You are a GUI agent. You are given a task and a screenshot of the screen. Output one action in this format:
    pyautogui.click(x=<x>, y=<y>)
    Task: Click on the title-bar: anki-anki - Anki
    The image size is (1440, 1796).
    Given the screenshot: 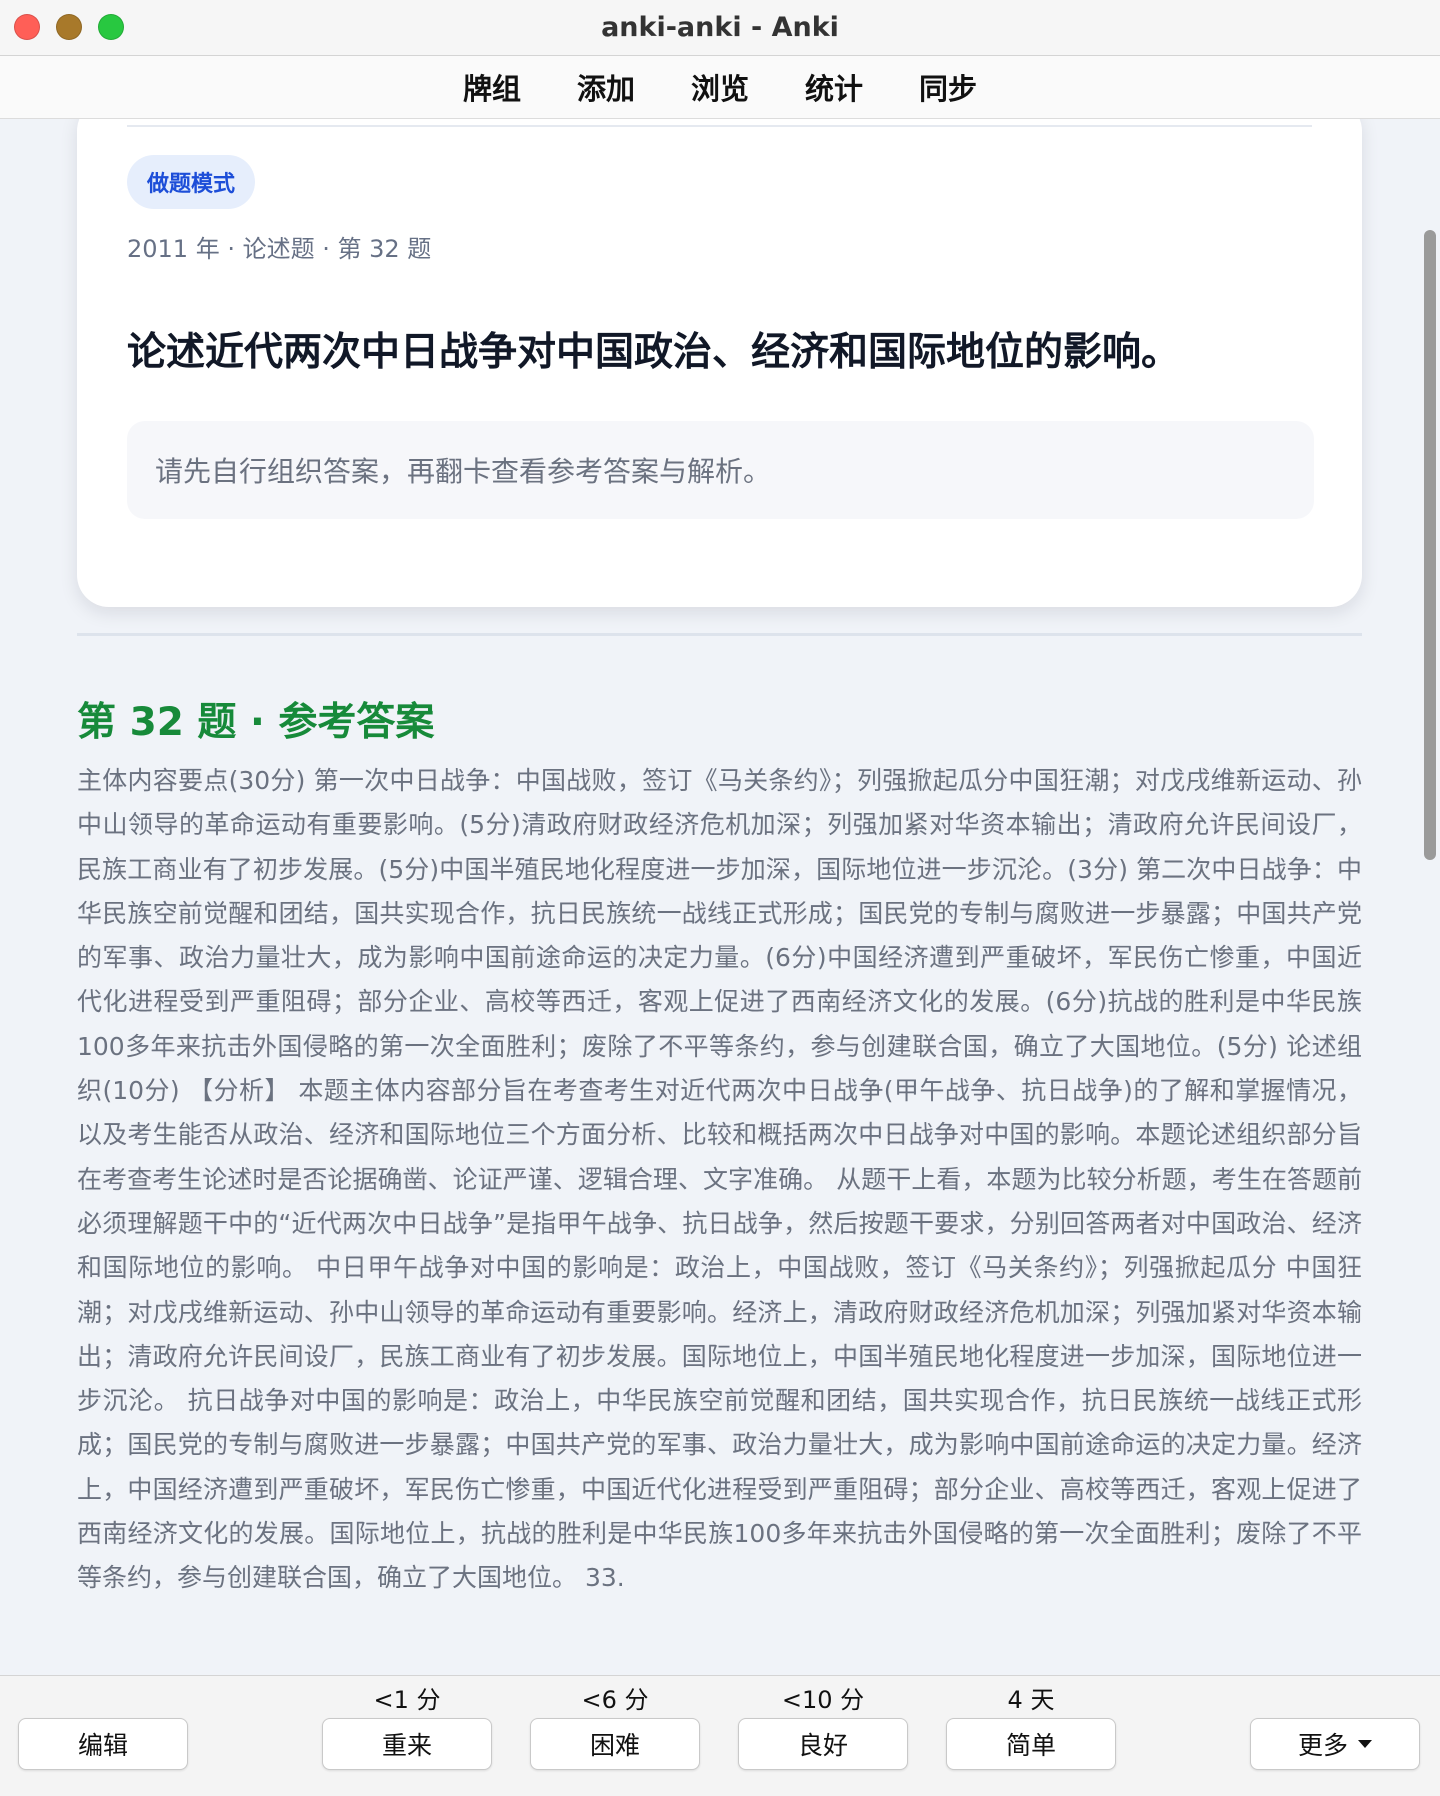 What is the action you would take?
    pyautogui.click(x=720, y=28)
    